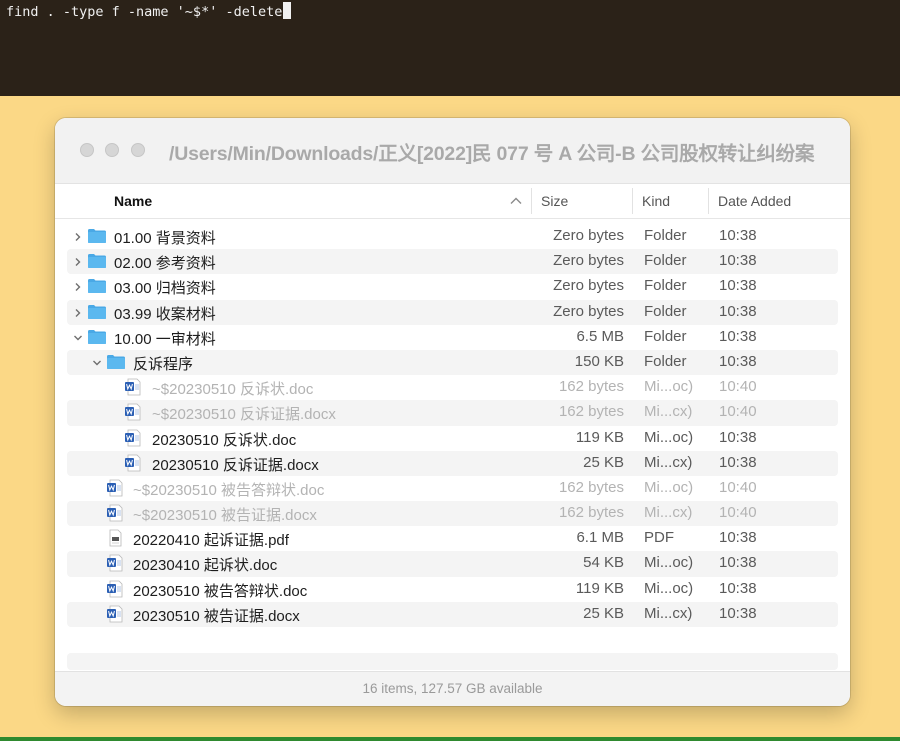  I want to click on pdf-document-icon, so click(115, 538).